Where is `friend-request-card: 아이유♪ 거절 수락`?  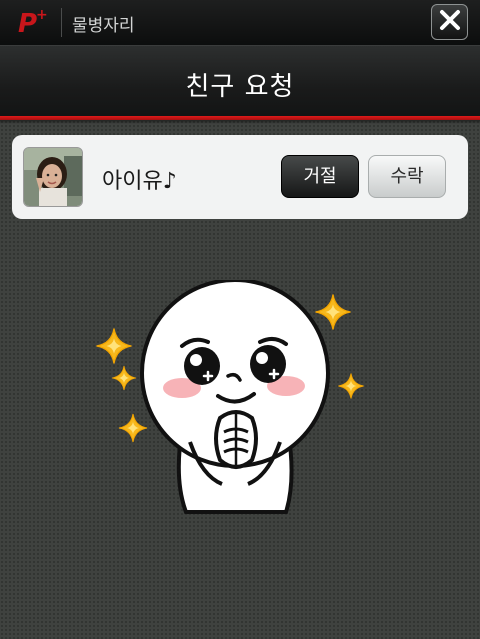 friend-request-card: 아이유♪ 거절 수락 is located at coordinates (240, 177).